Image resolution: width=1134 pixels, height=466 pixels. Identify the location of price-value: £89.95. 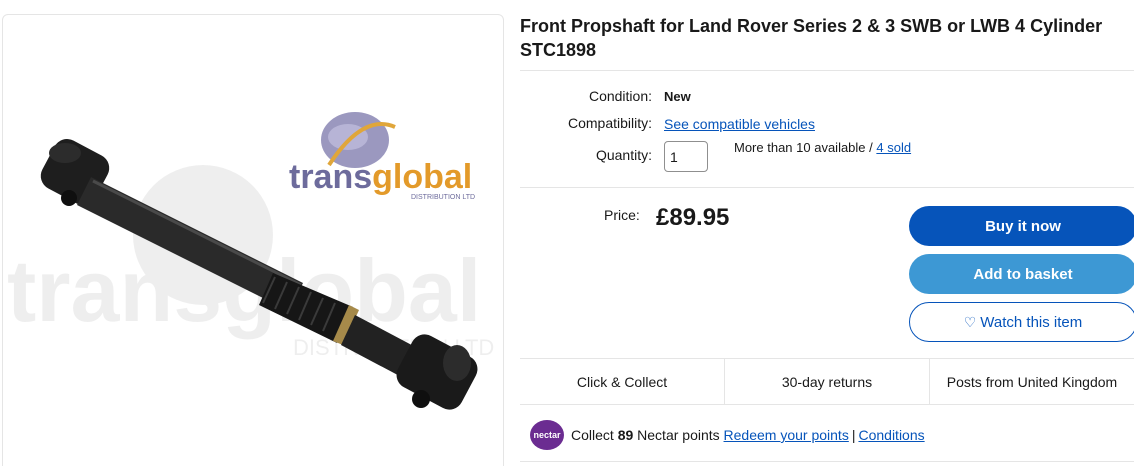
(693, 217).